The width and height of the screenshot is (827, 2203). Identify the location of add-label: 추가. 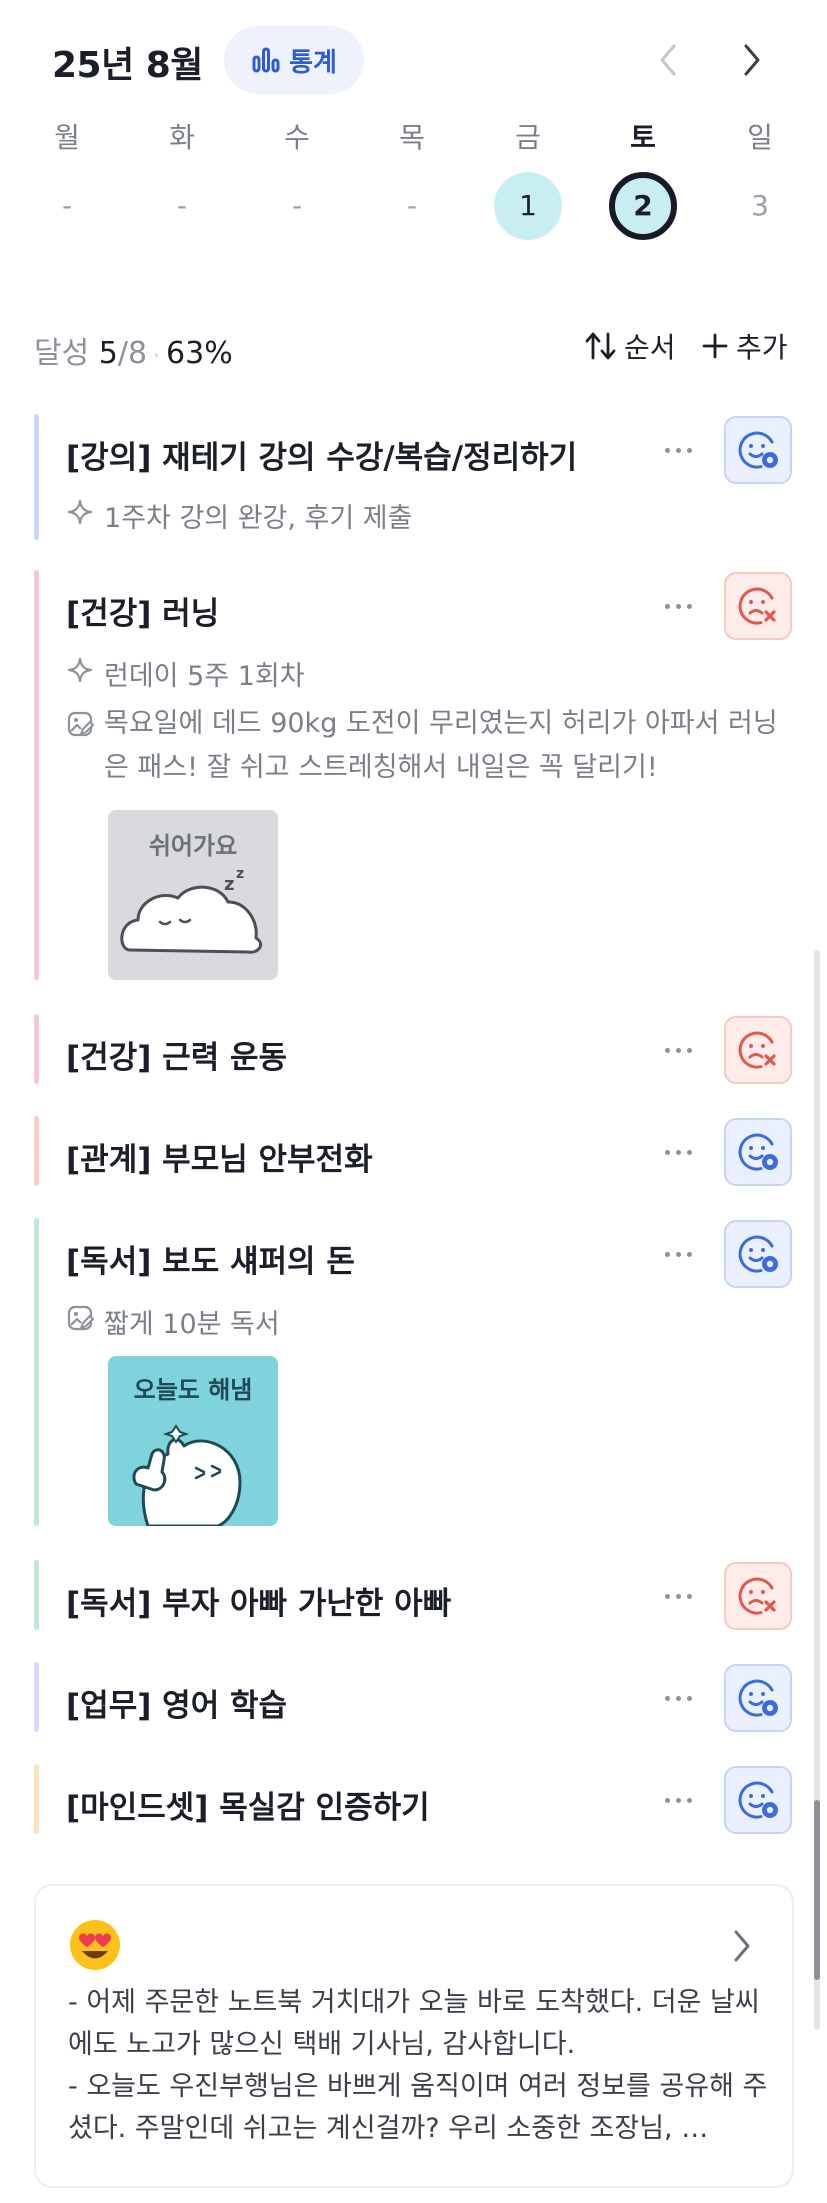
(762, 347).